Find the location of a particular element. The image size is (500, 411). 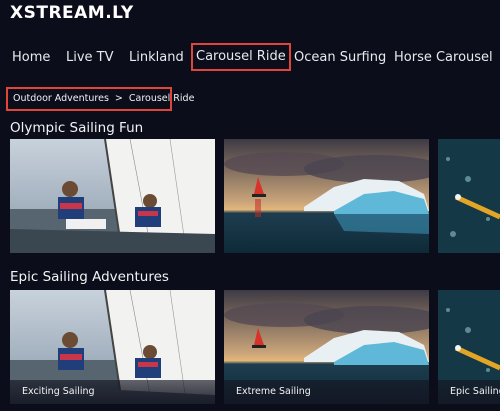

video-tile: Exciting Sailing is located at coordinates (112, 347).